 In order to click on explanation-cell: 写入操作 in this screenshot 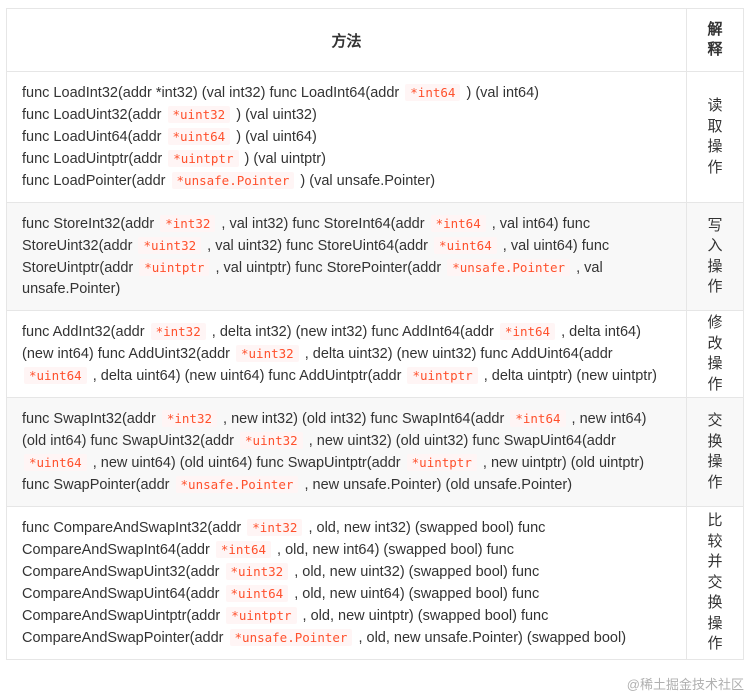, I will do `click(715, 256)`.